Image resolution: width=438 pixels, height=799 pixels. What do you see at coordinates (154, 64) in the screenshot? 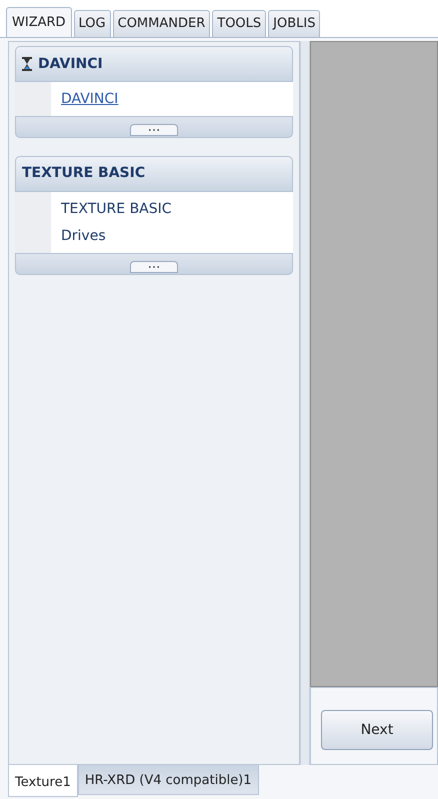
I see `section-header: DAVINCI` at bounding box center [154, 64].